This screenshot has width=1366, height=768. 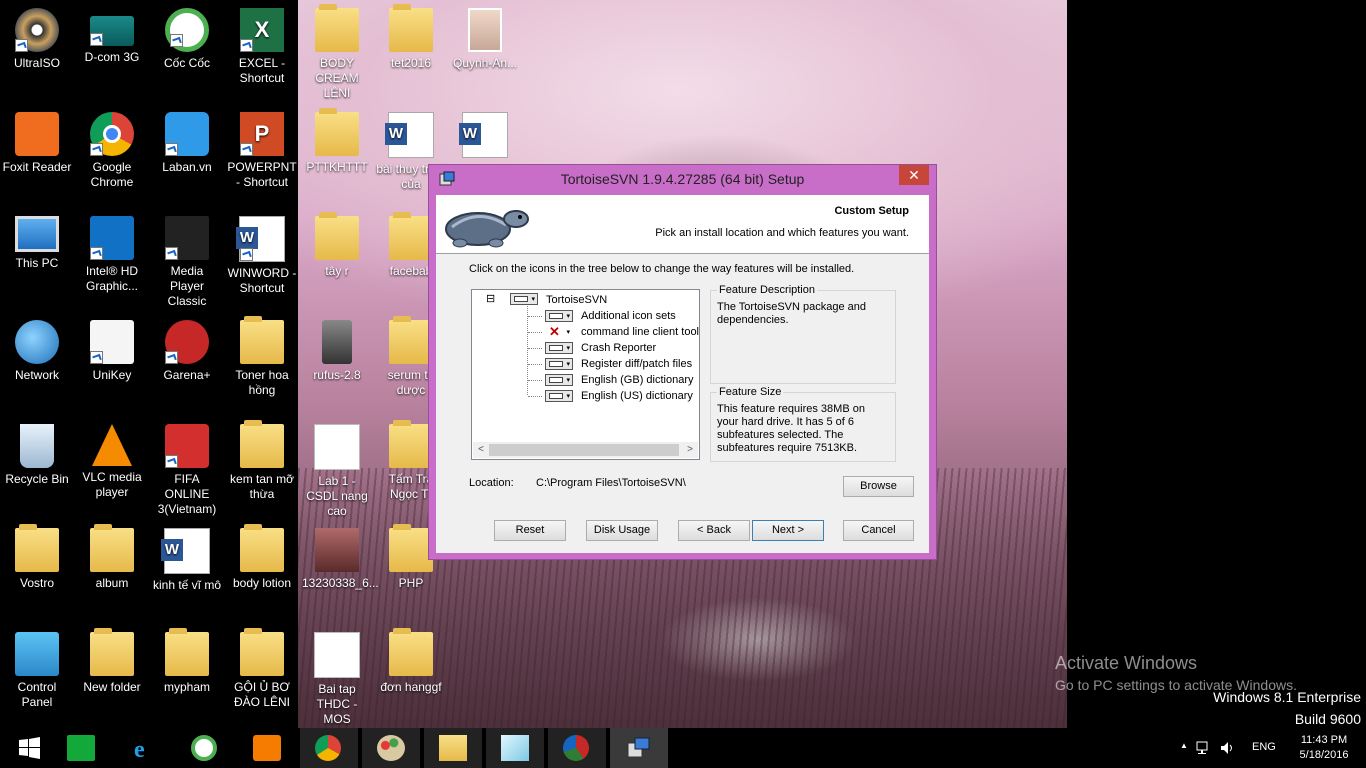 What do you see at coordinates (411, 37) in the screenshot?
I see `desktop-icon-tet2016: tet2016` at bounding box center [411, 37].